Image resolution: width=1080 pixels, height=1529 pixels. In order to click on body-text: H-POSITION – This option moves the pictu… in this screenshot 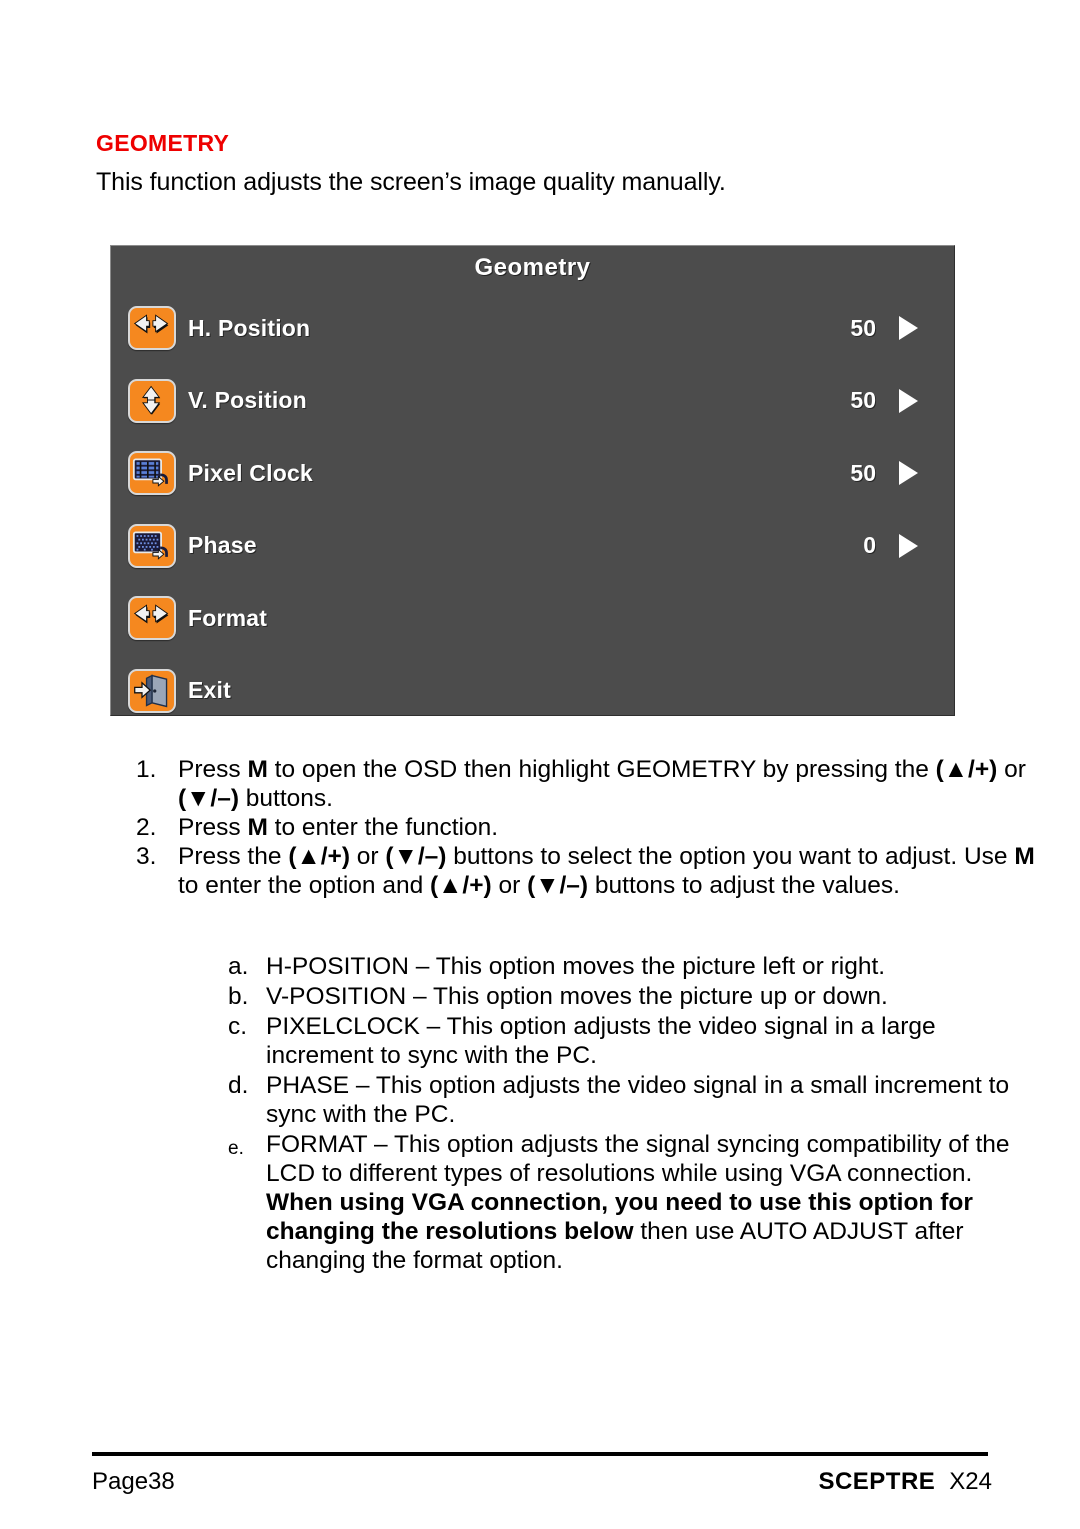, I will do `click(576, 966)`.